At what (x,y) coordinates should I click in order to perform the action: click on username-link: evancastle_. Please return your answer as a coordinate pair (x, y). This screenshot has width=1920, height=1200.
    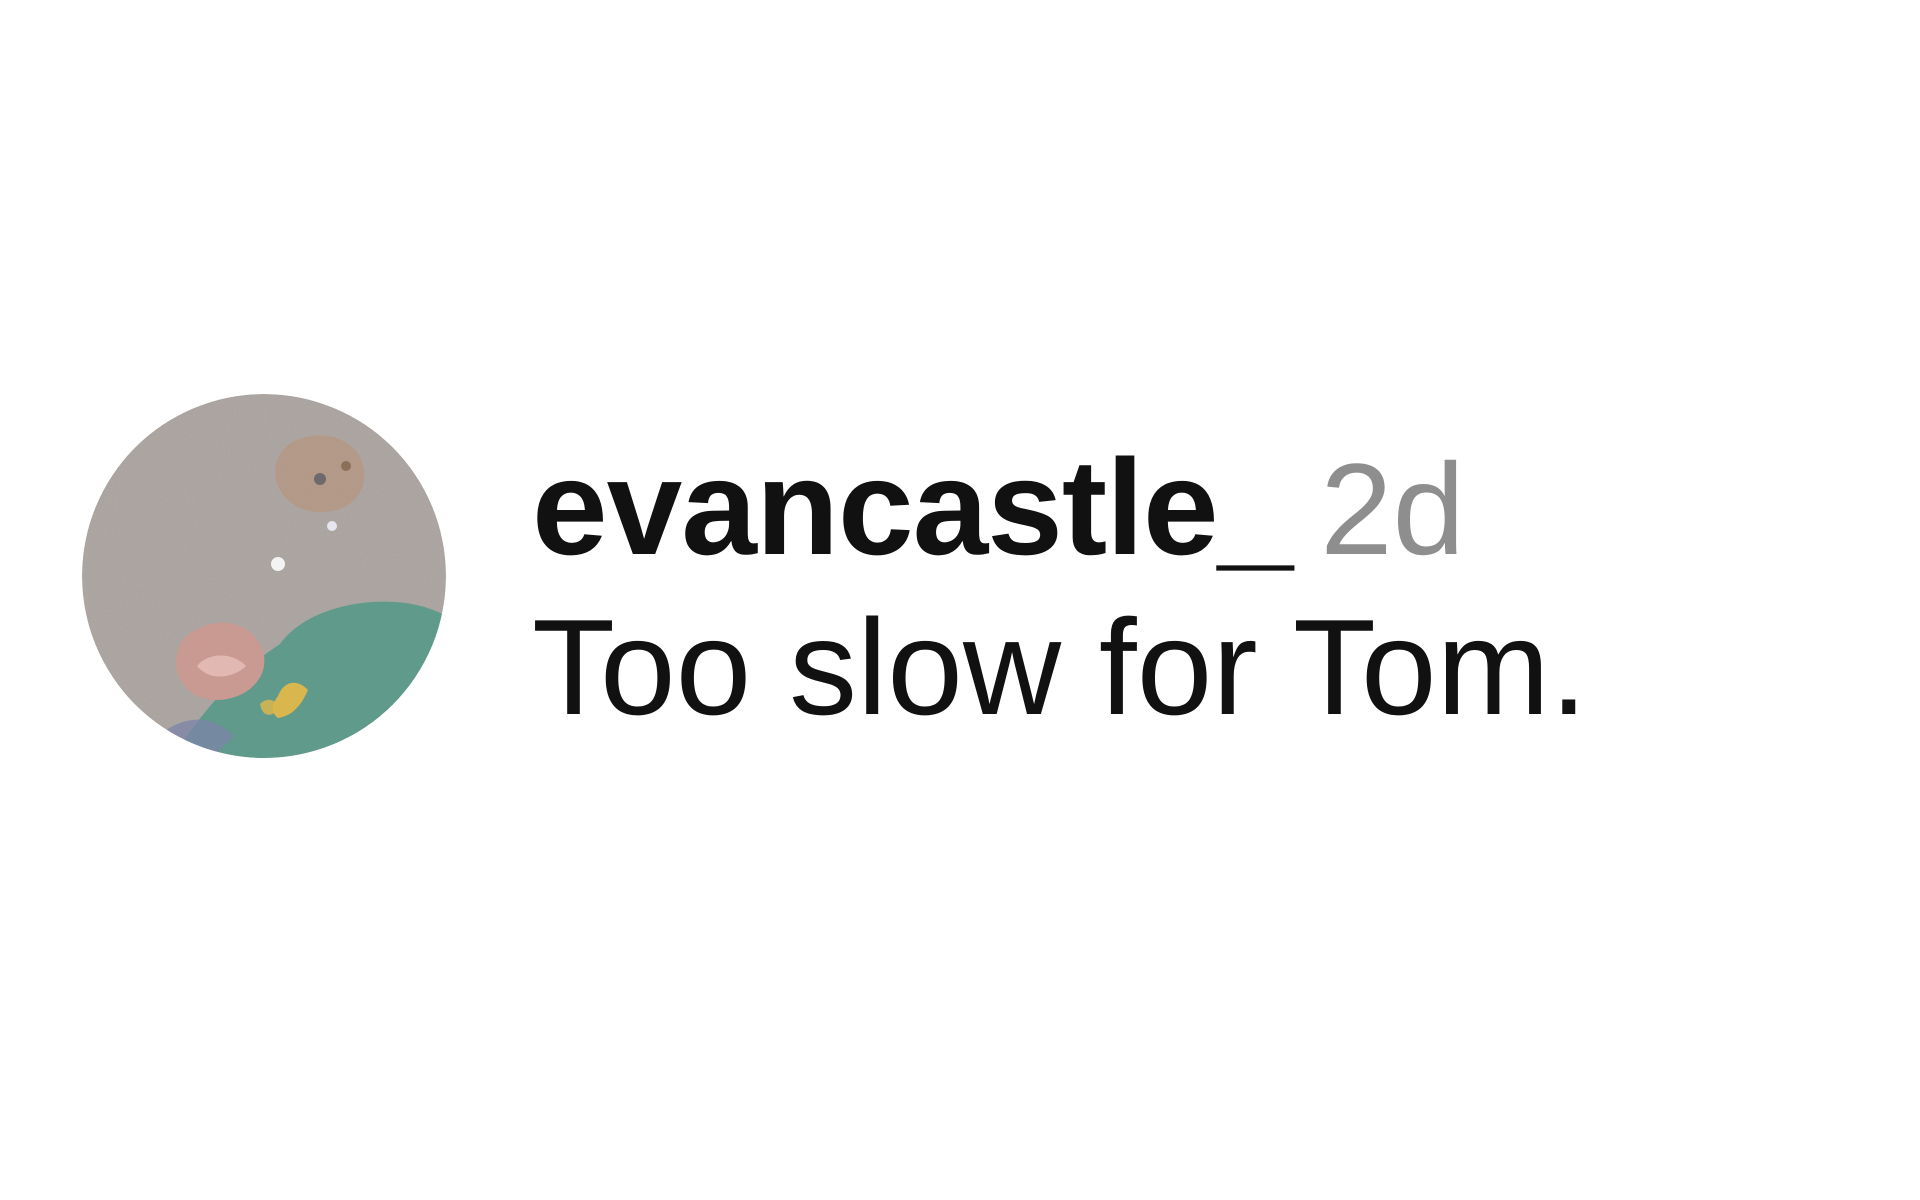
    Looking at the image, I should click on (912, 507).